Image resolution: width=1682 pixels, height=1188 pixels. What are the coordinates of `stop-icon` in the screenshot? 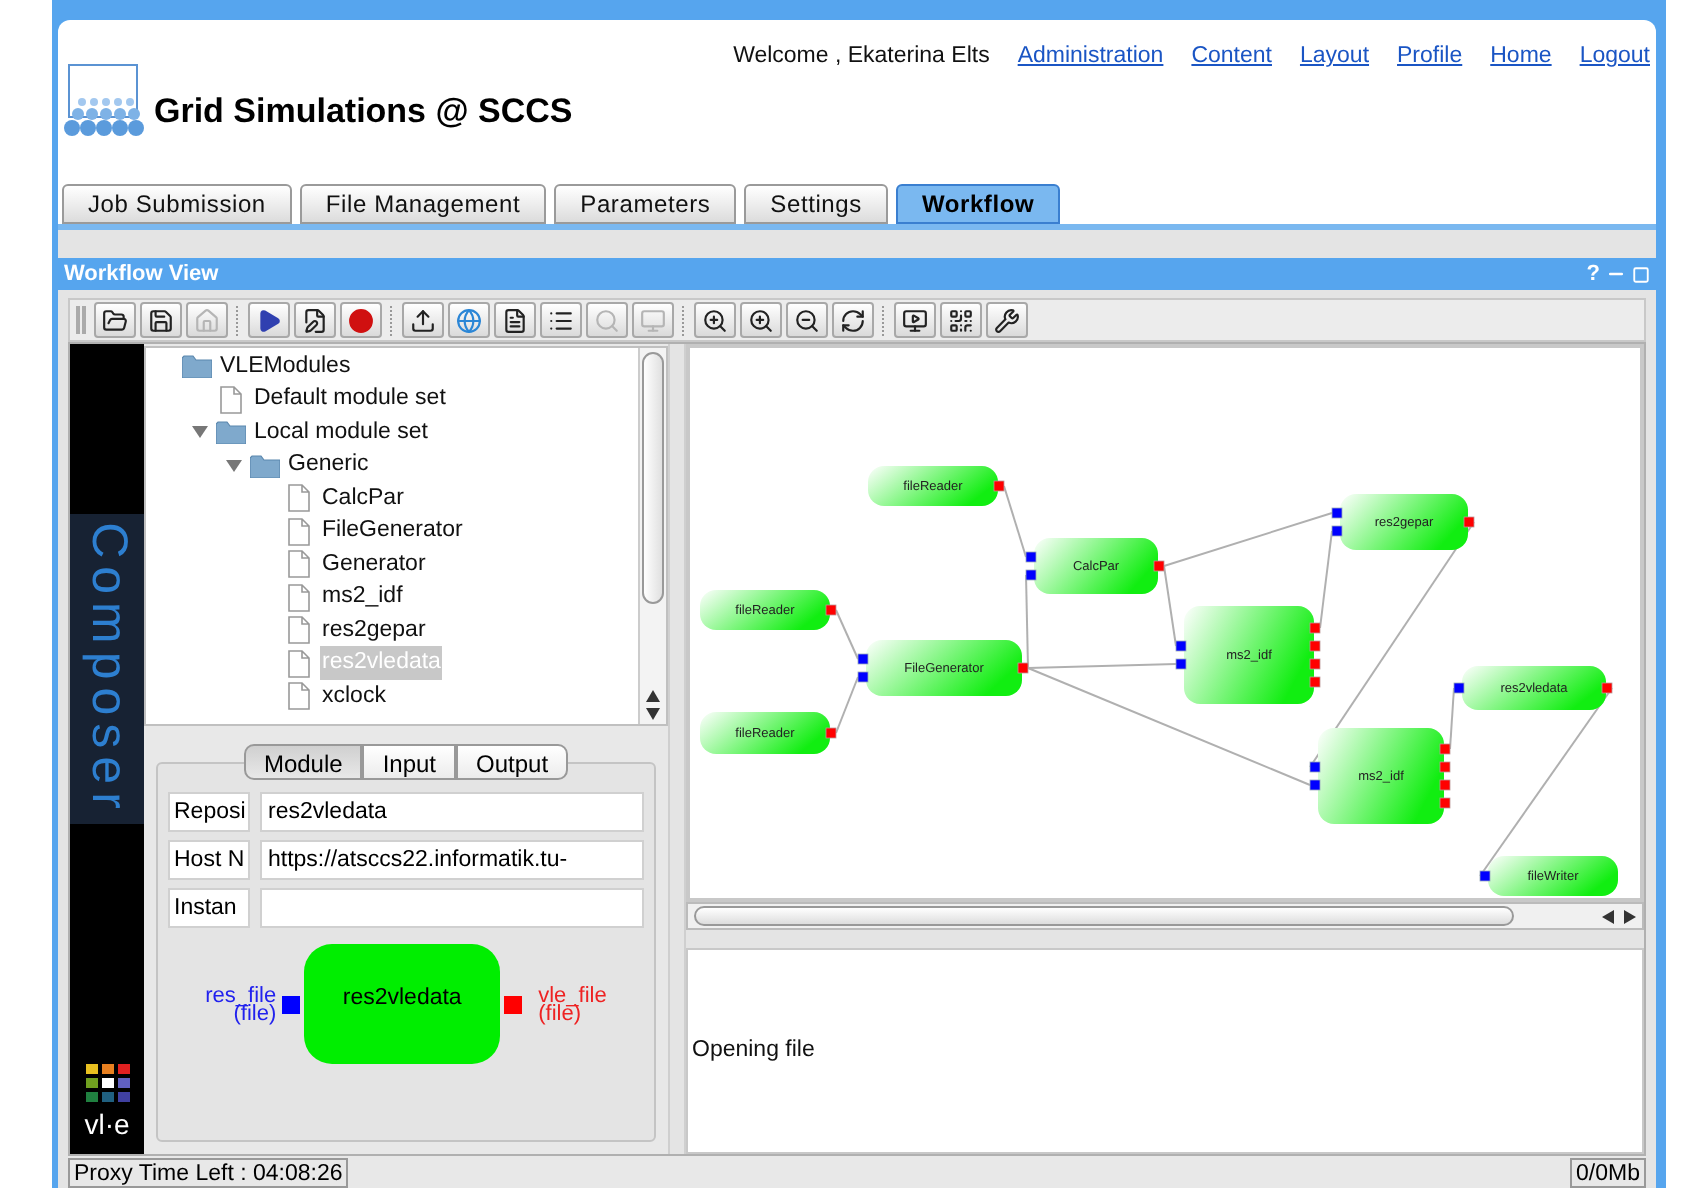 It's located at (361, 320).